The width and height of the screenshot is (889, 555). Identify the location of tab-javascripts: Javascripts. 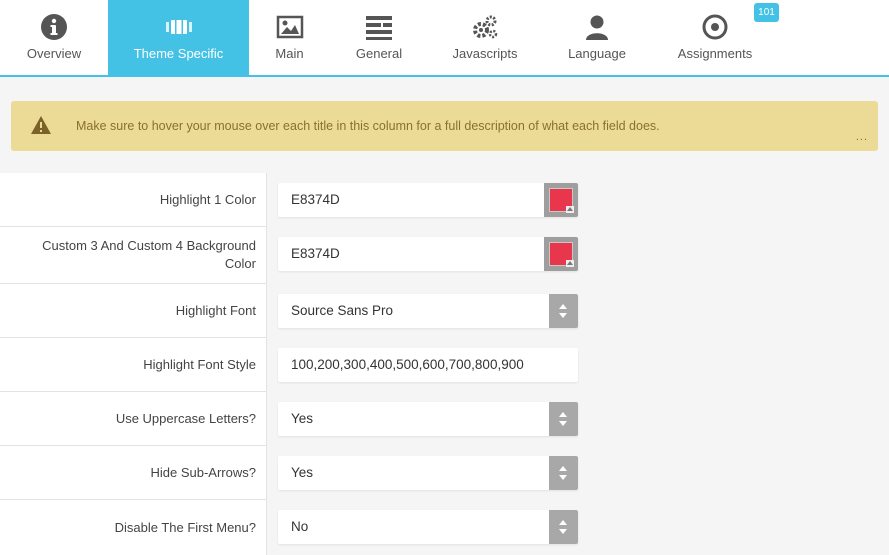
(485, 37).